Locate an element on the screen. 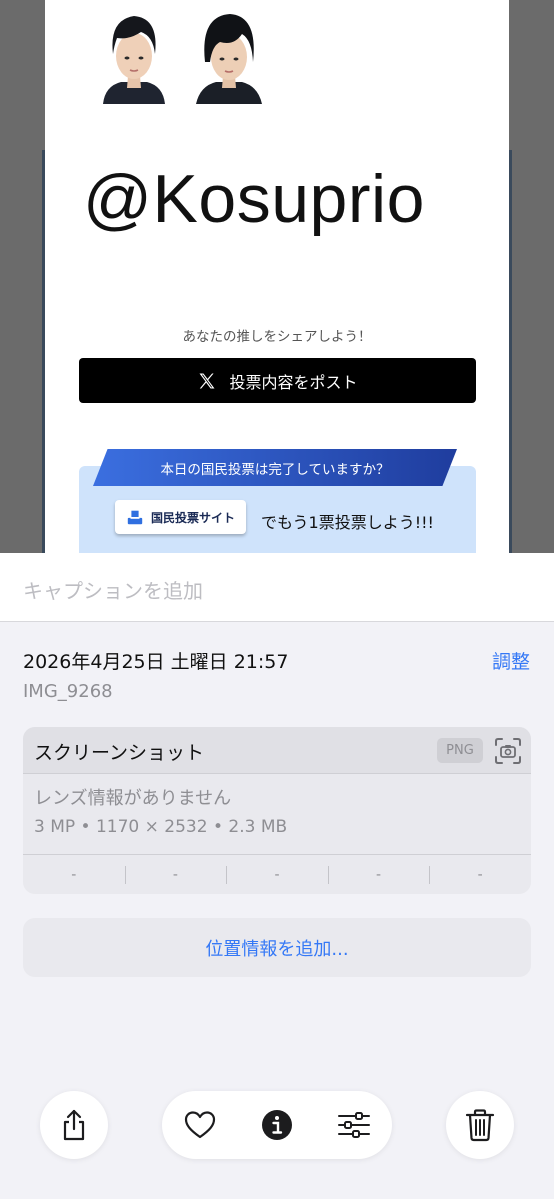 Image resolution: width=554 pixels, height=1199 pixels. exif-focal-length: - is located at coordinates (175, 874).